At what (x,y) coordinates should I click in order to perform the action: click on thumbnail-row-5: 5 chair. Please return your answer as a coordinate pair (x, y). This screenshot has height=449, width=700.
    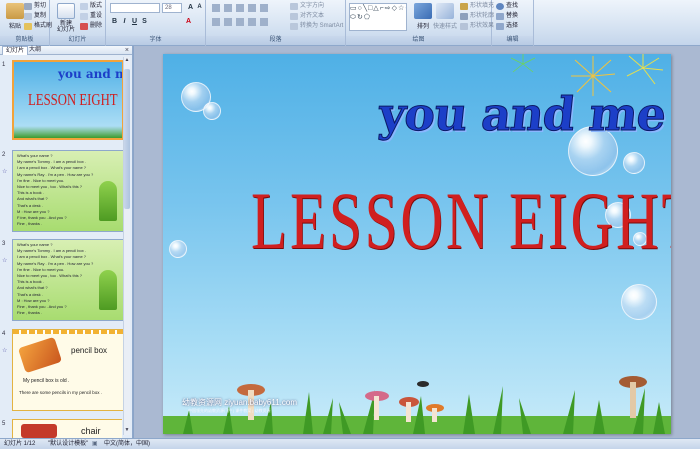
    Looking at the image, I should click on (62, 428).